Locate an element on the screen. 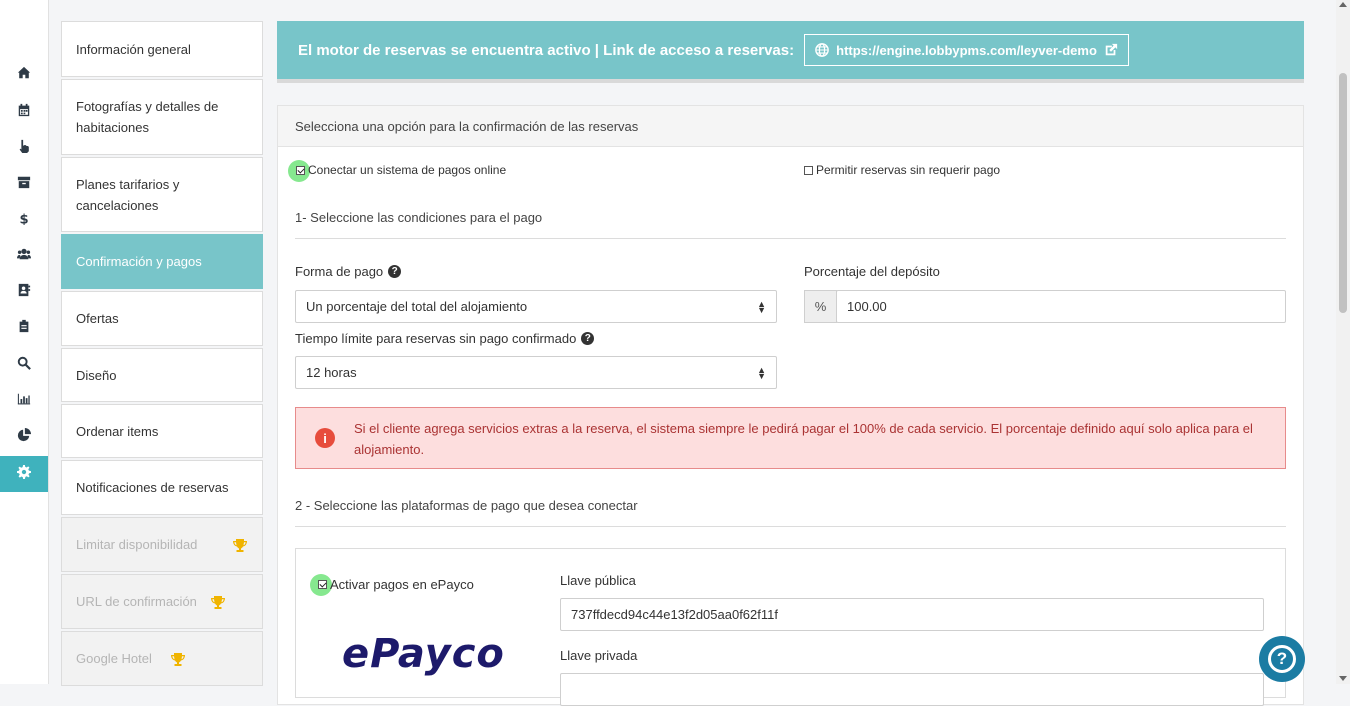 The height and width of the screenshot is (706, 1350). epayco-logo: ePayco is located at coordinates (423, 654).